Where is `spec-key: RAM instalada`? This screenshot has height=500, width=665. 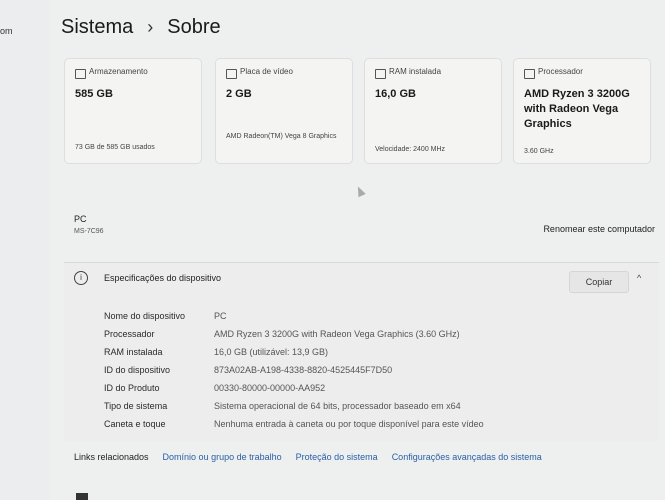
spec-key: RAM instalada is located at coordinates (133, 352).